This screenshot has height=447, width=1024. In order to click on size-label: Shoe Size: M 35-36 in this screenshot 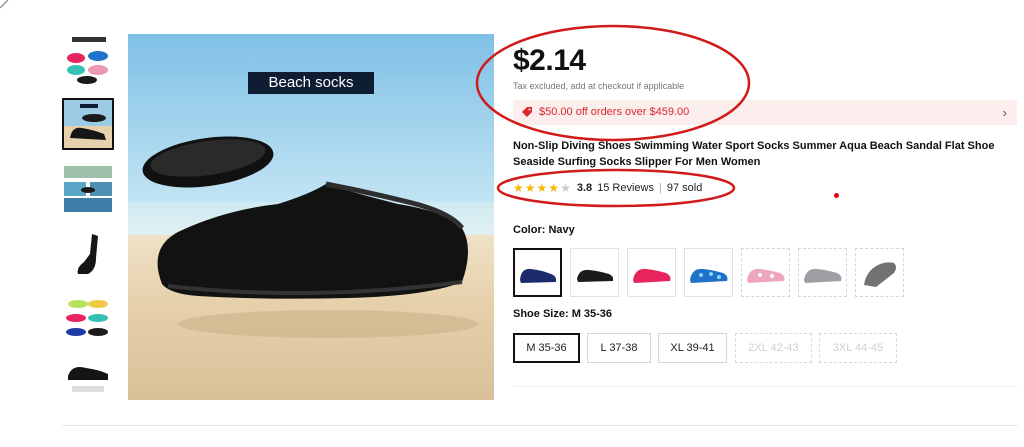, I will do `click(562, 314)`.